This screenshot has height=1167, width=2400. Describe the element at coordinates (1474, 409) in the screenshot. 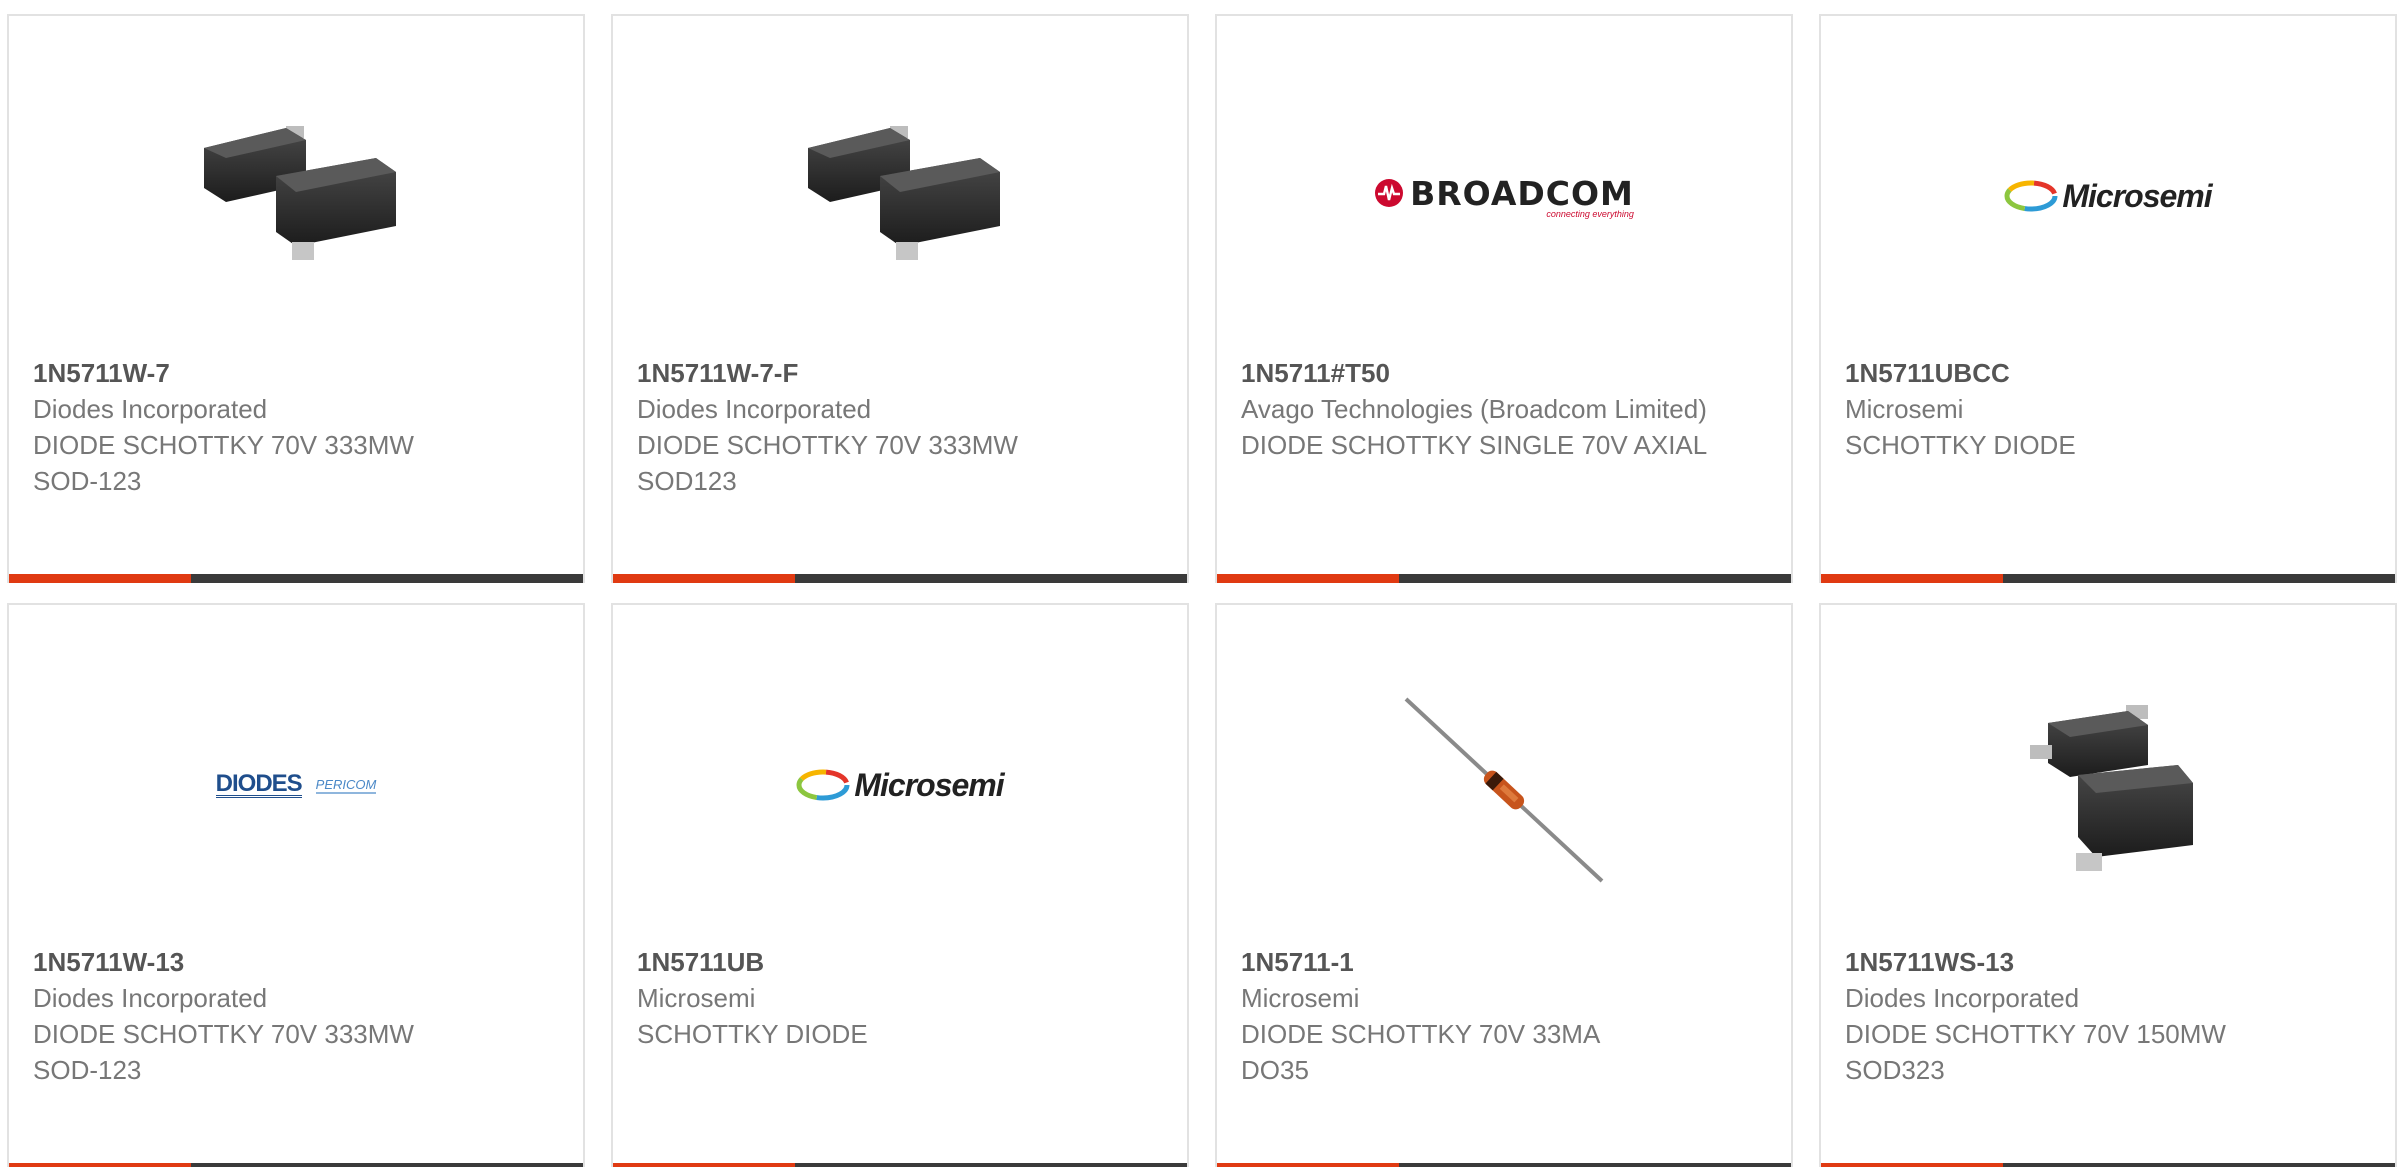

I see `manufacturer: Avago Technologies (Broadcom Limited)` at that location.